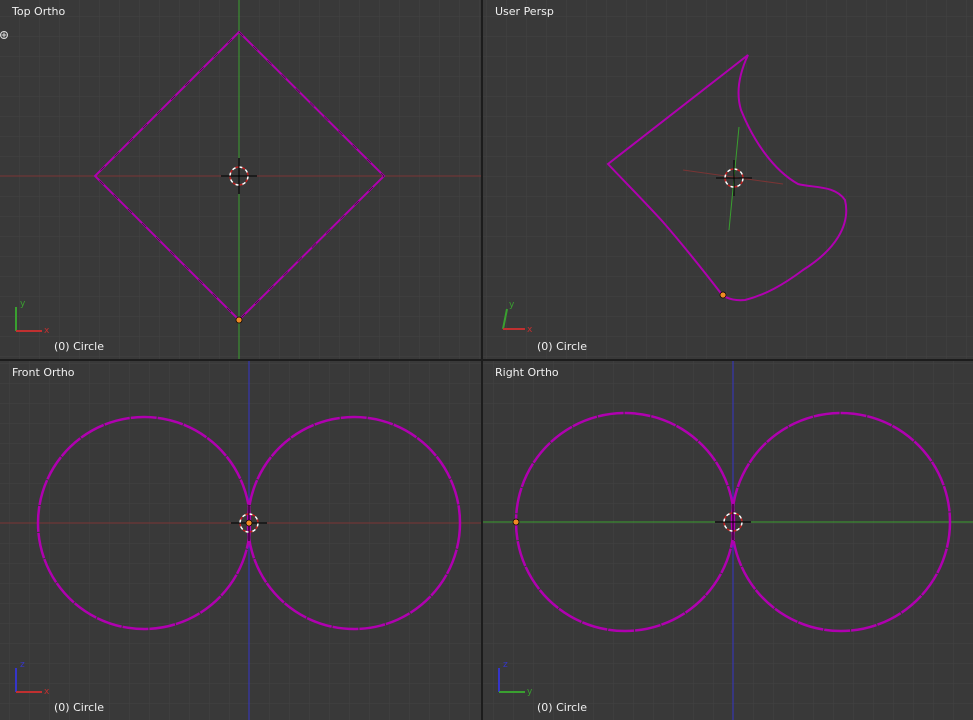  What do you see at coordinates (32, 678) in the screenshot?
I see `axis-gizmo: z x` at bounding box center [32, 678].